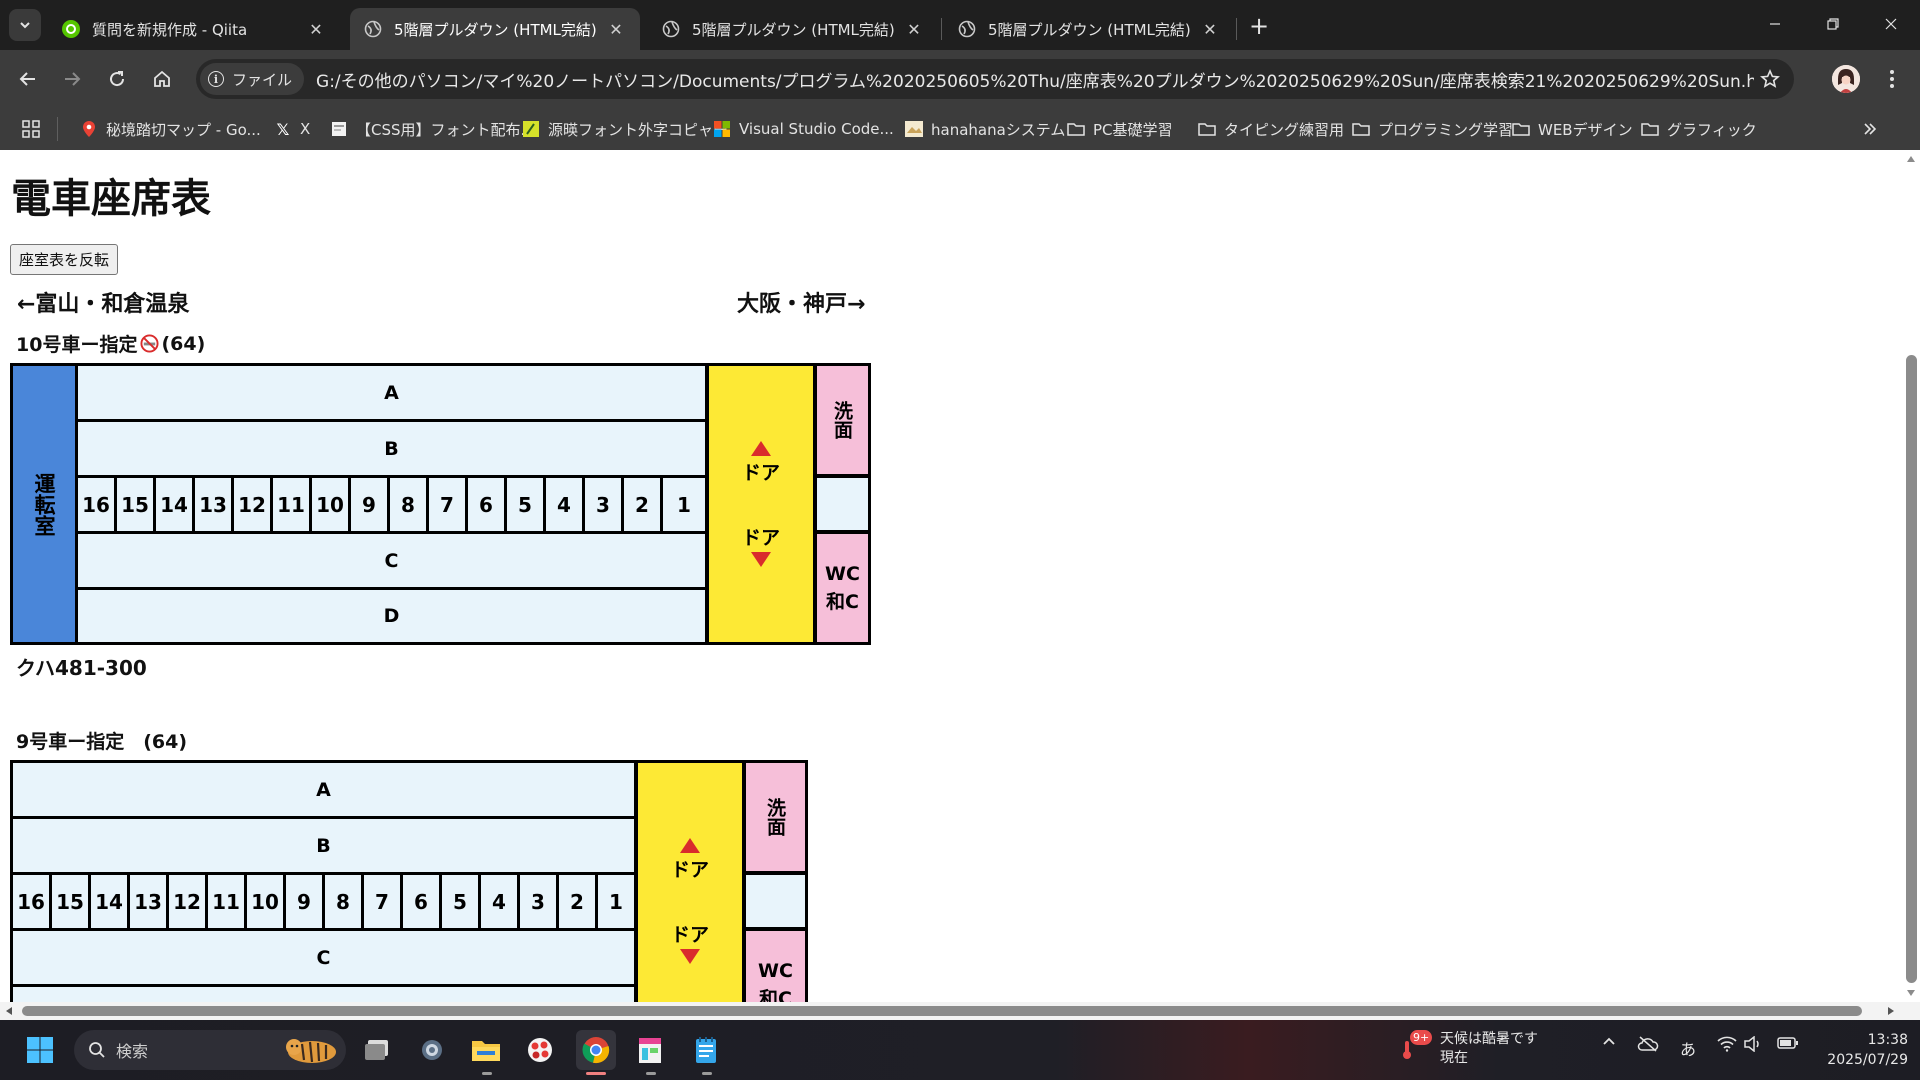 This screenshot has width=1920, height=1080. Describe the element at coordinates (1833, 24) in the screenshot. I see `restore-button` at that location.